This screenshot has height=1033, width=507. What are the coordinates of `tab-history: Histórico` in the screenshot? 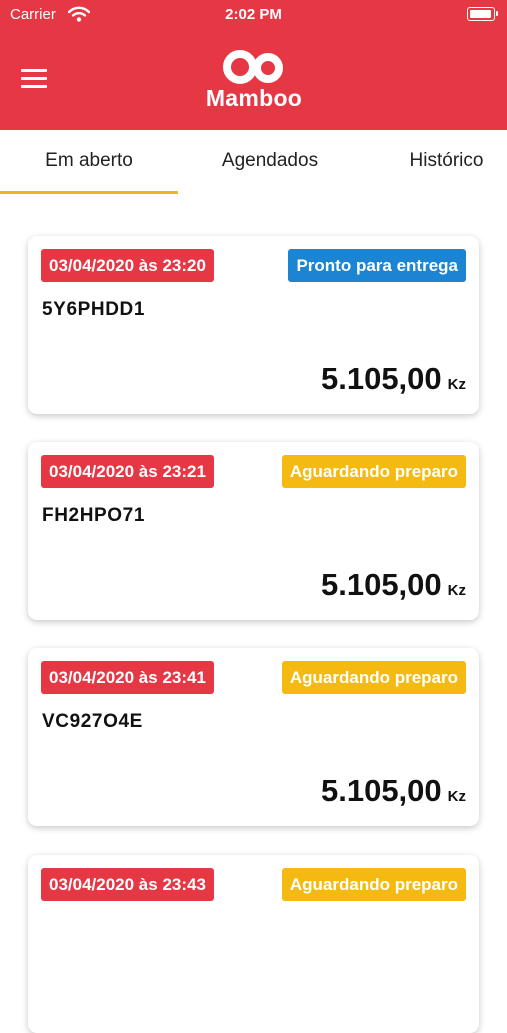 It's located at (446, 162).